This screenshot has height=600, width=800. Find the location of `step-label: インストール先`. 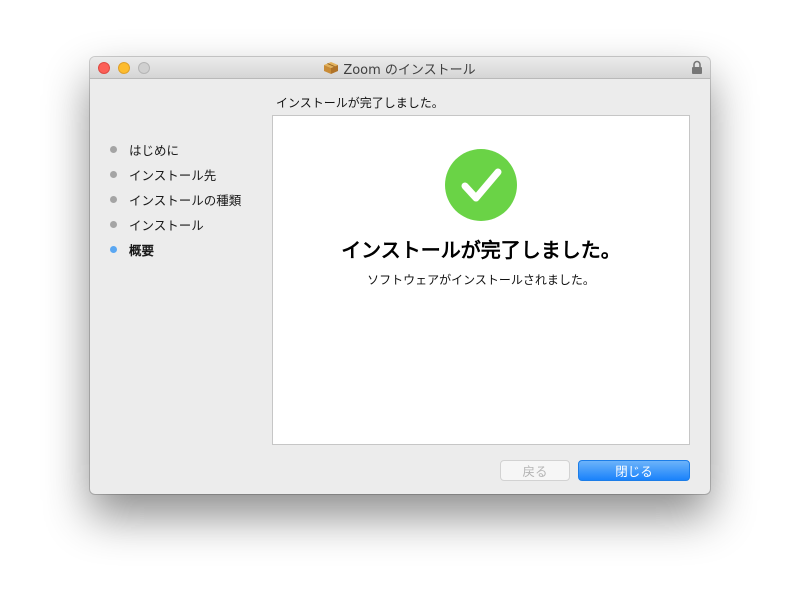

step-label: インストール先 is located at coordinates (173, 175).